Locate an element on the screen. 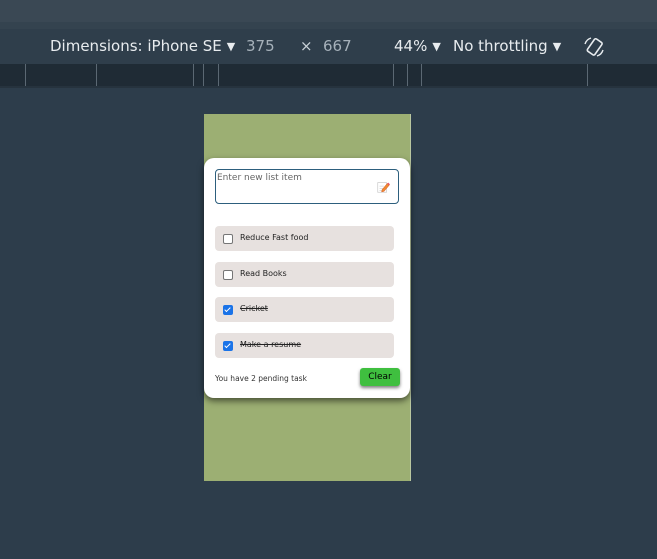 Image resolution: width=657 pixels, height=559 pixels. browser-divider is located at coordinates (328, 25).